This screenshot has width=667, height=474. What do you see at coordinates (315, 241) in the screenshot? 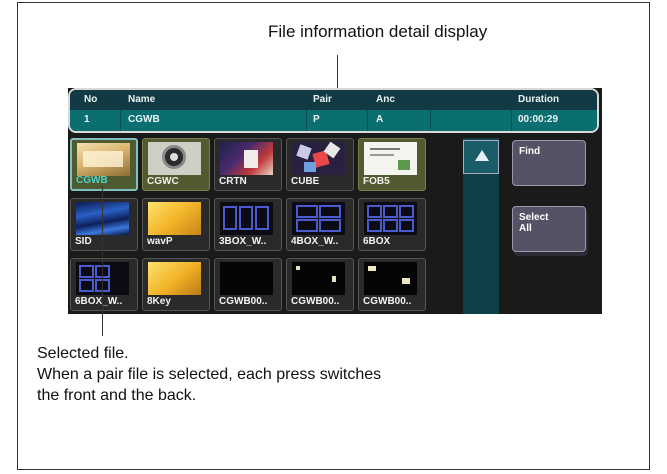
I see `file-tile-label: 4BOX_W..` at bounding box center [315, 241].